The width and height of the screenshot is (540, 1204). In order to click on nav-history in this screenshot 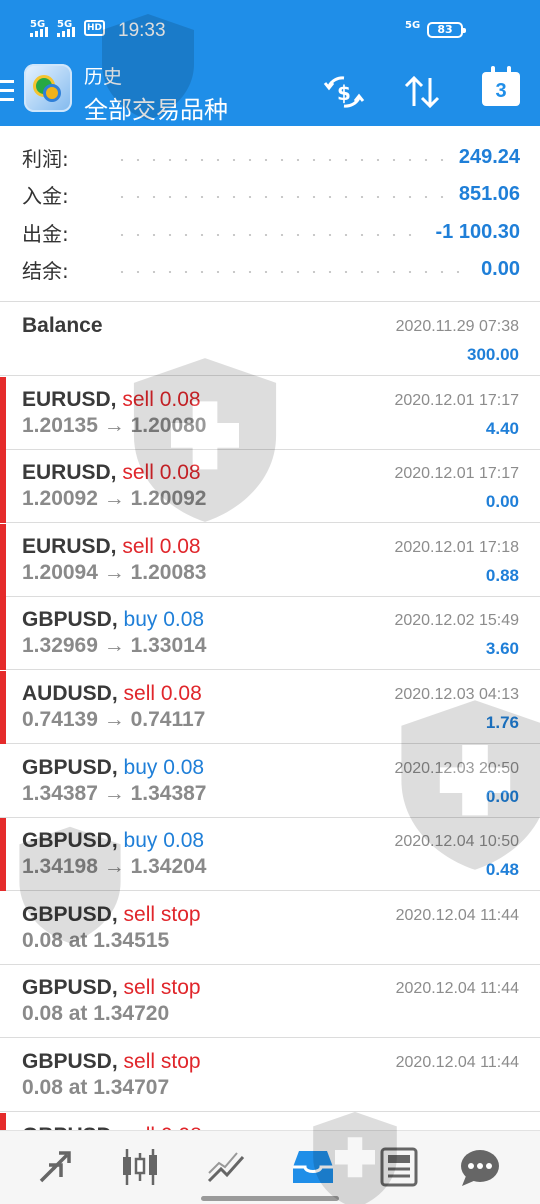, I will do `click(313, 1167)`.